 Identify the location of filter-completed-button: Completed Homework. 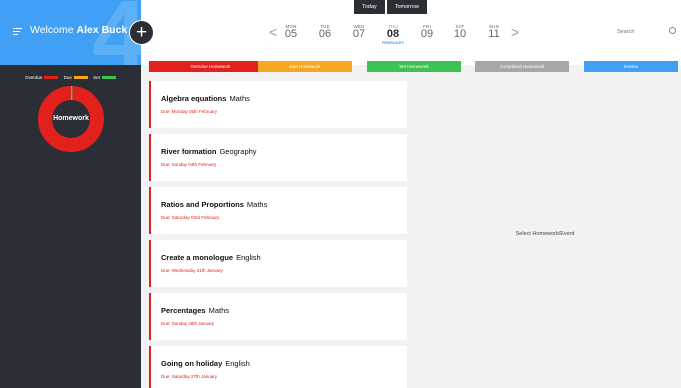
(522, 66).